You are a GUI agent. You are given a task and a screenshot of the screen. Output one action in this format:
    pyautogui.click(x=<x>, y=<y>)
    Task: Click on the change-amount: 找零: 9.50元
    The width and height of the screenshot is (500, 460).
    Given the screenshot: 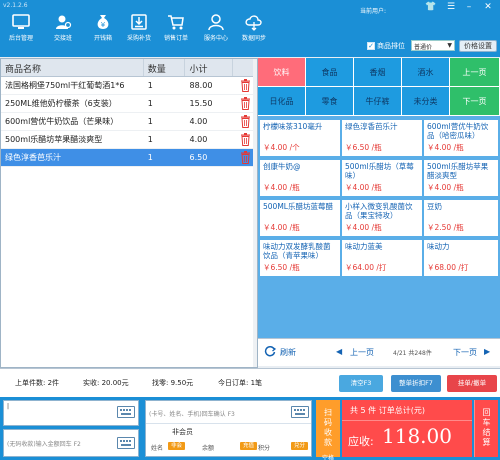 What is the action you would take?
    pyautogui.click(x=173, y=383)
    